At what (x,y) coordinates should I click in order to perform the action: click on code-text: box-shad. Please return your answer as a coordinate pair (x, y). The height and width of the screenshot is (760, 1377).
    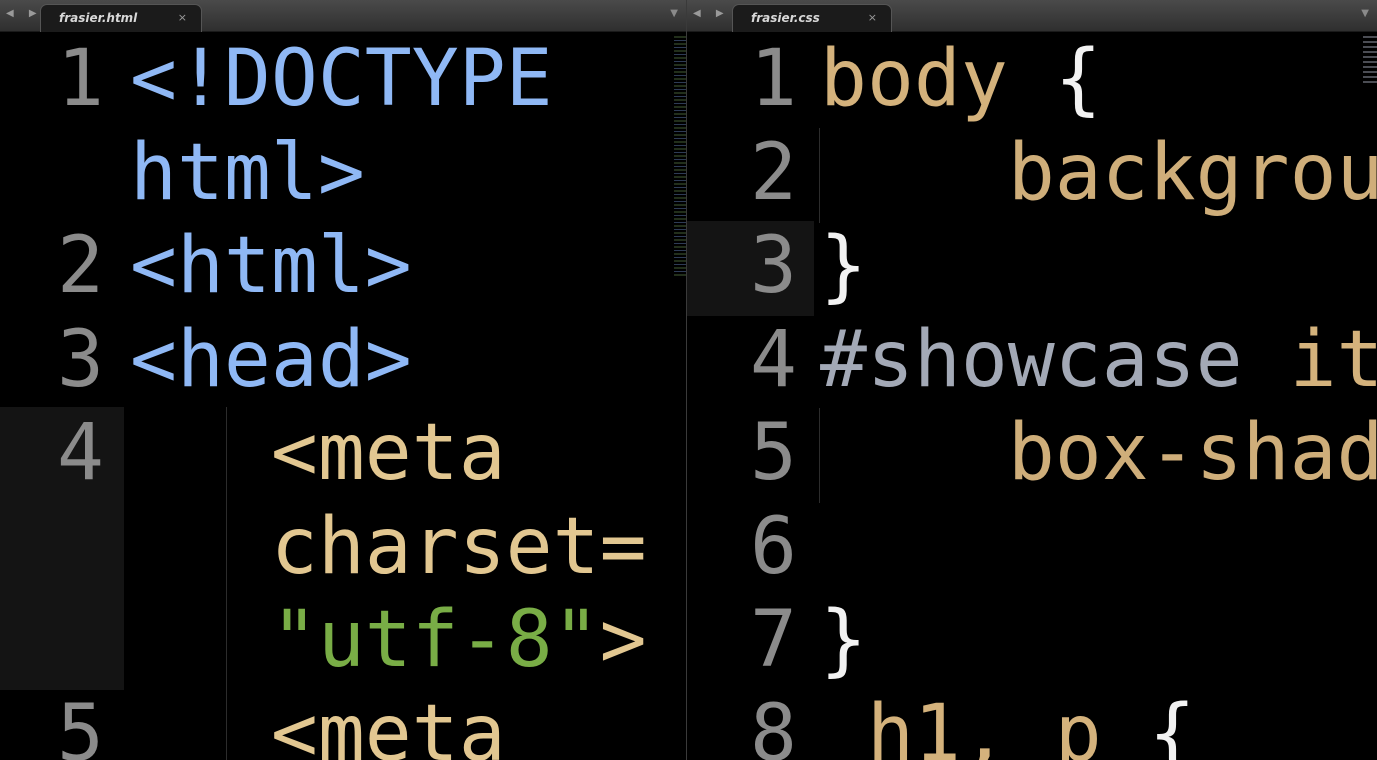
    Looking at the image, I should click on (1098, 453).